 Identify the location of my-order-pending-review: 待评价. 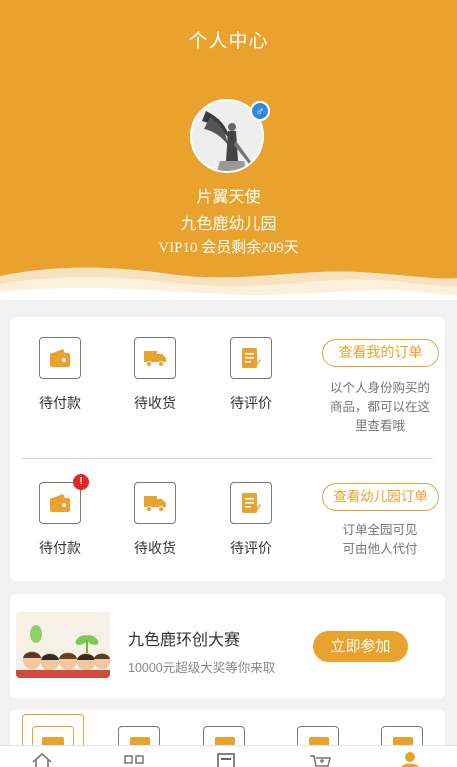
(251, 375).